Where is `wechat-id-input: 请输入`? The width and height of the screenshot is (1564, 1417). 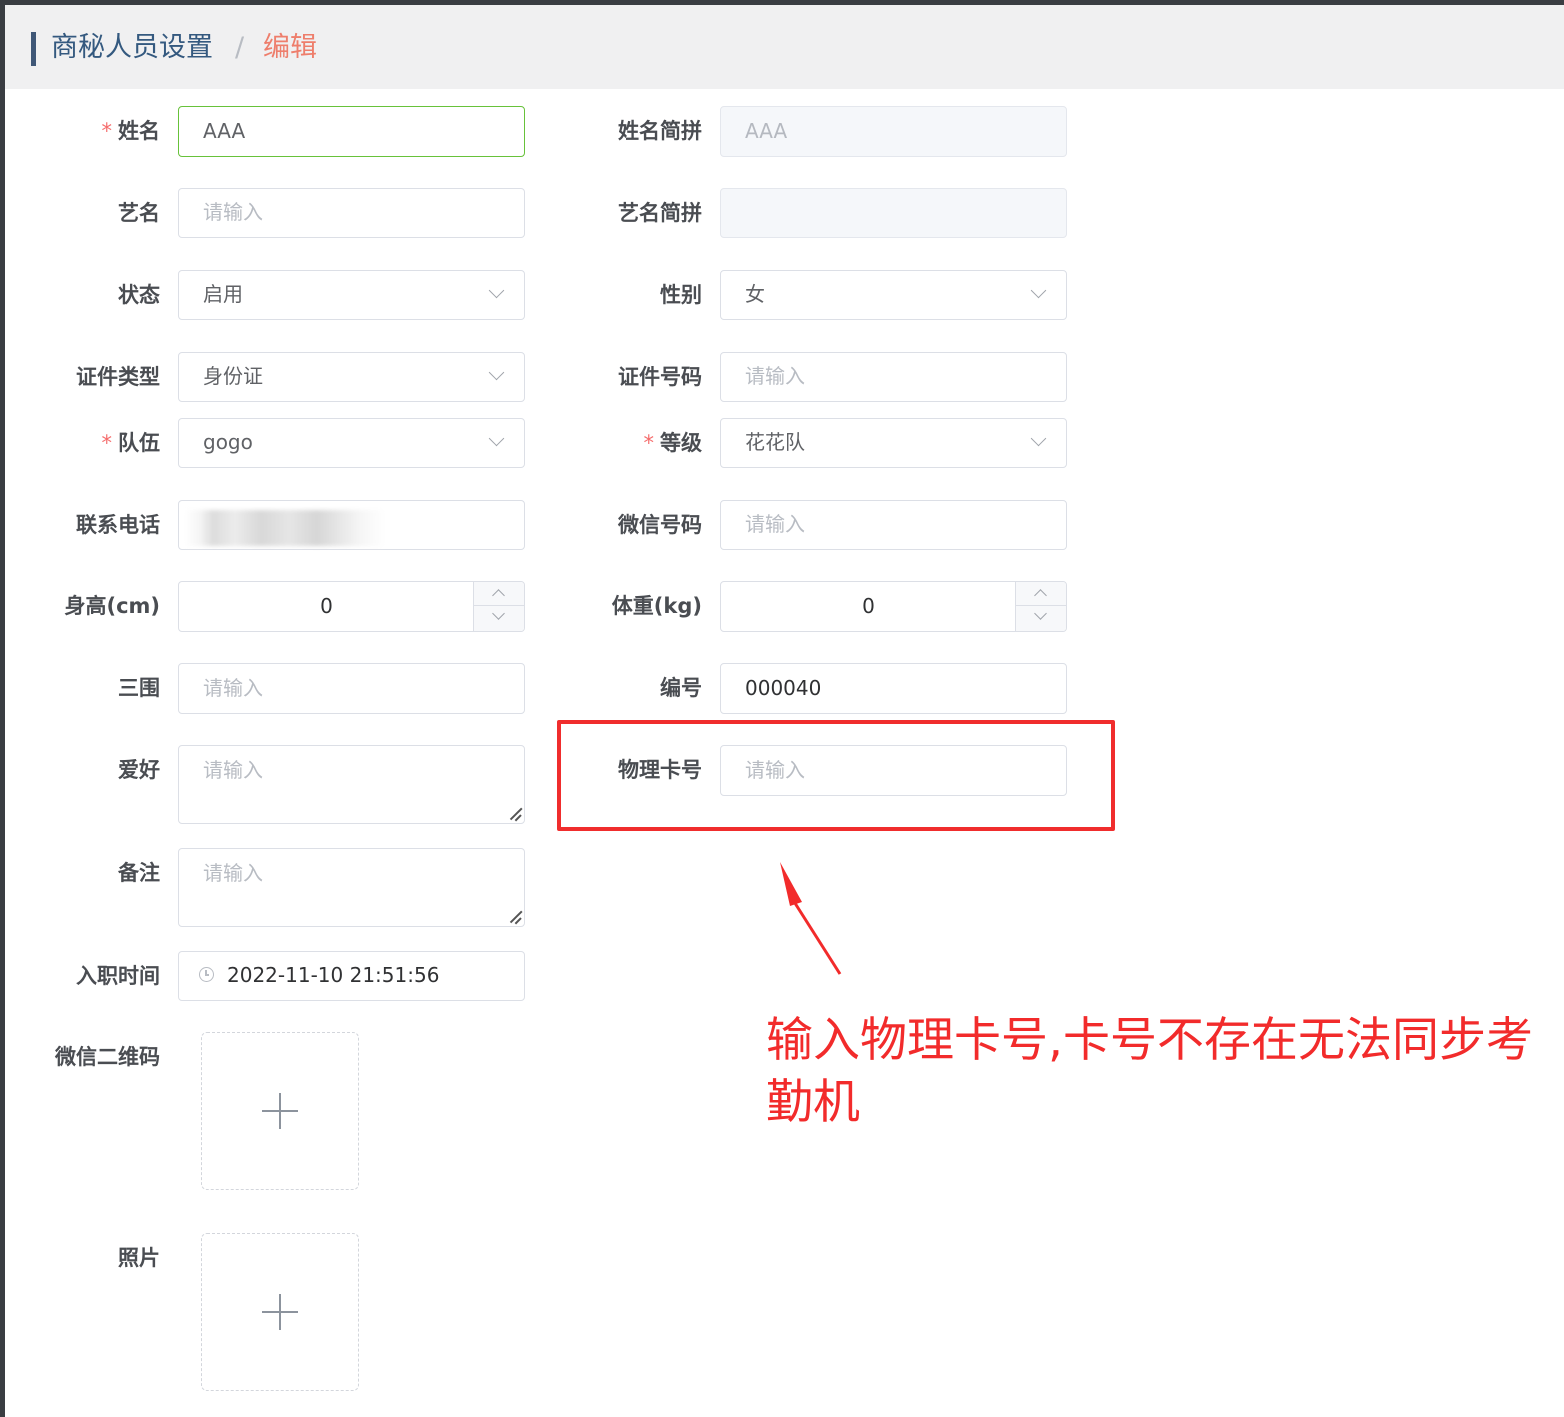
wechat-id-input: 请输入 is located at coordinates (893, 525).